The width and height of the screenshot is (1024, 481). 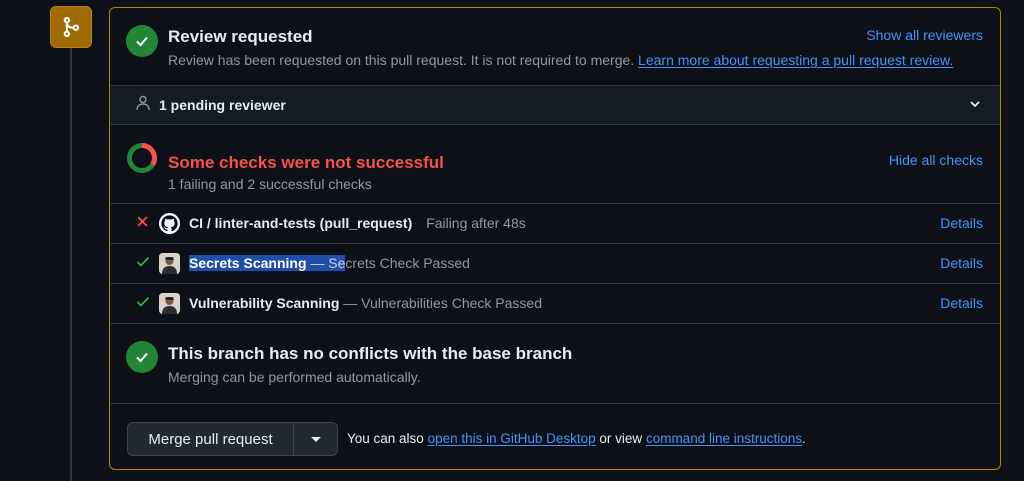 What do you see at coordinates (620, 438) in the screenshot?
I see `merge-note-middle: or view` at bounding box center [620, 438].